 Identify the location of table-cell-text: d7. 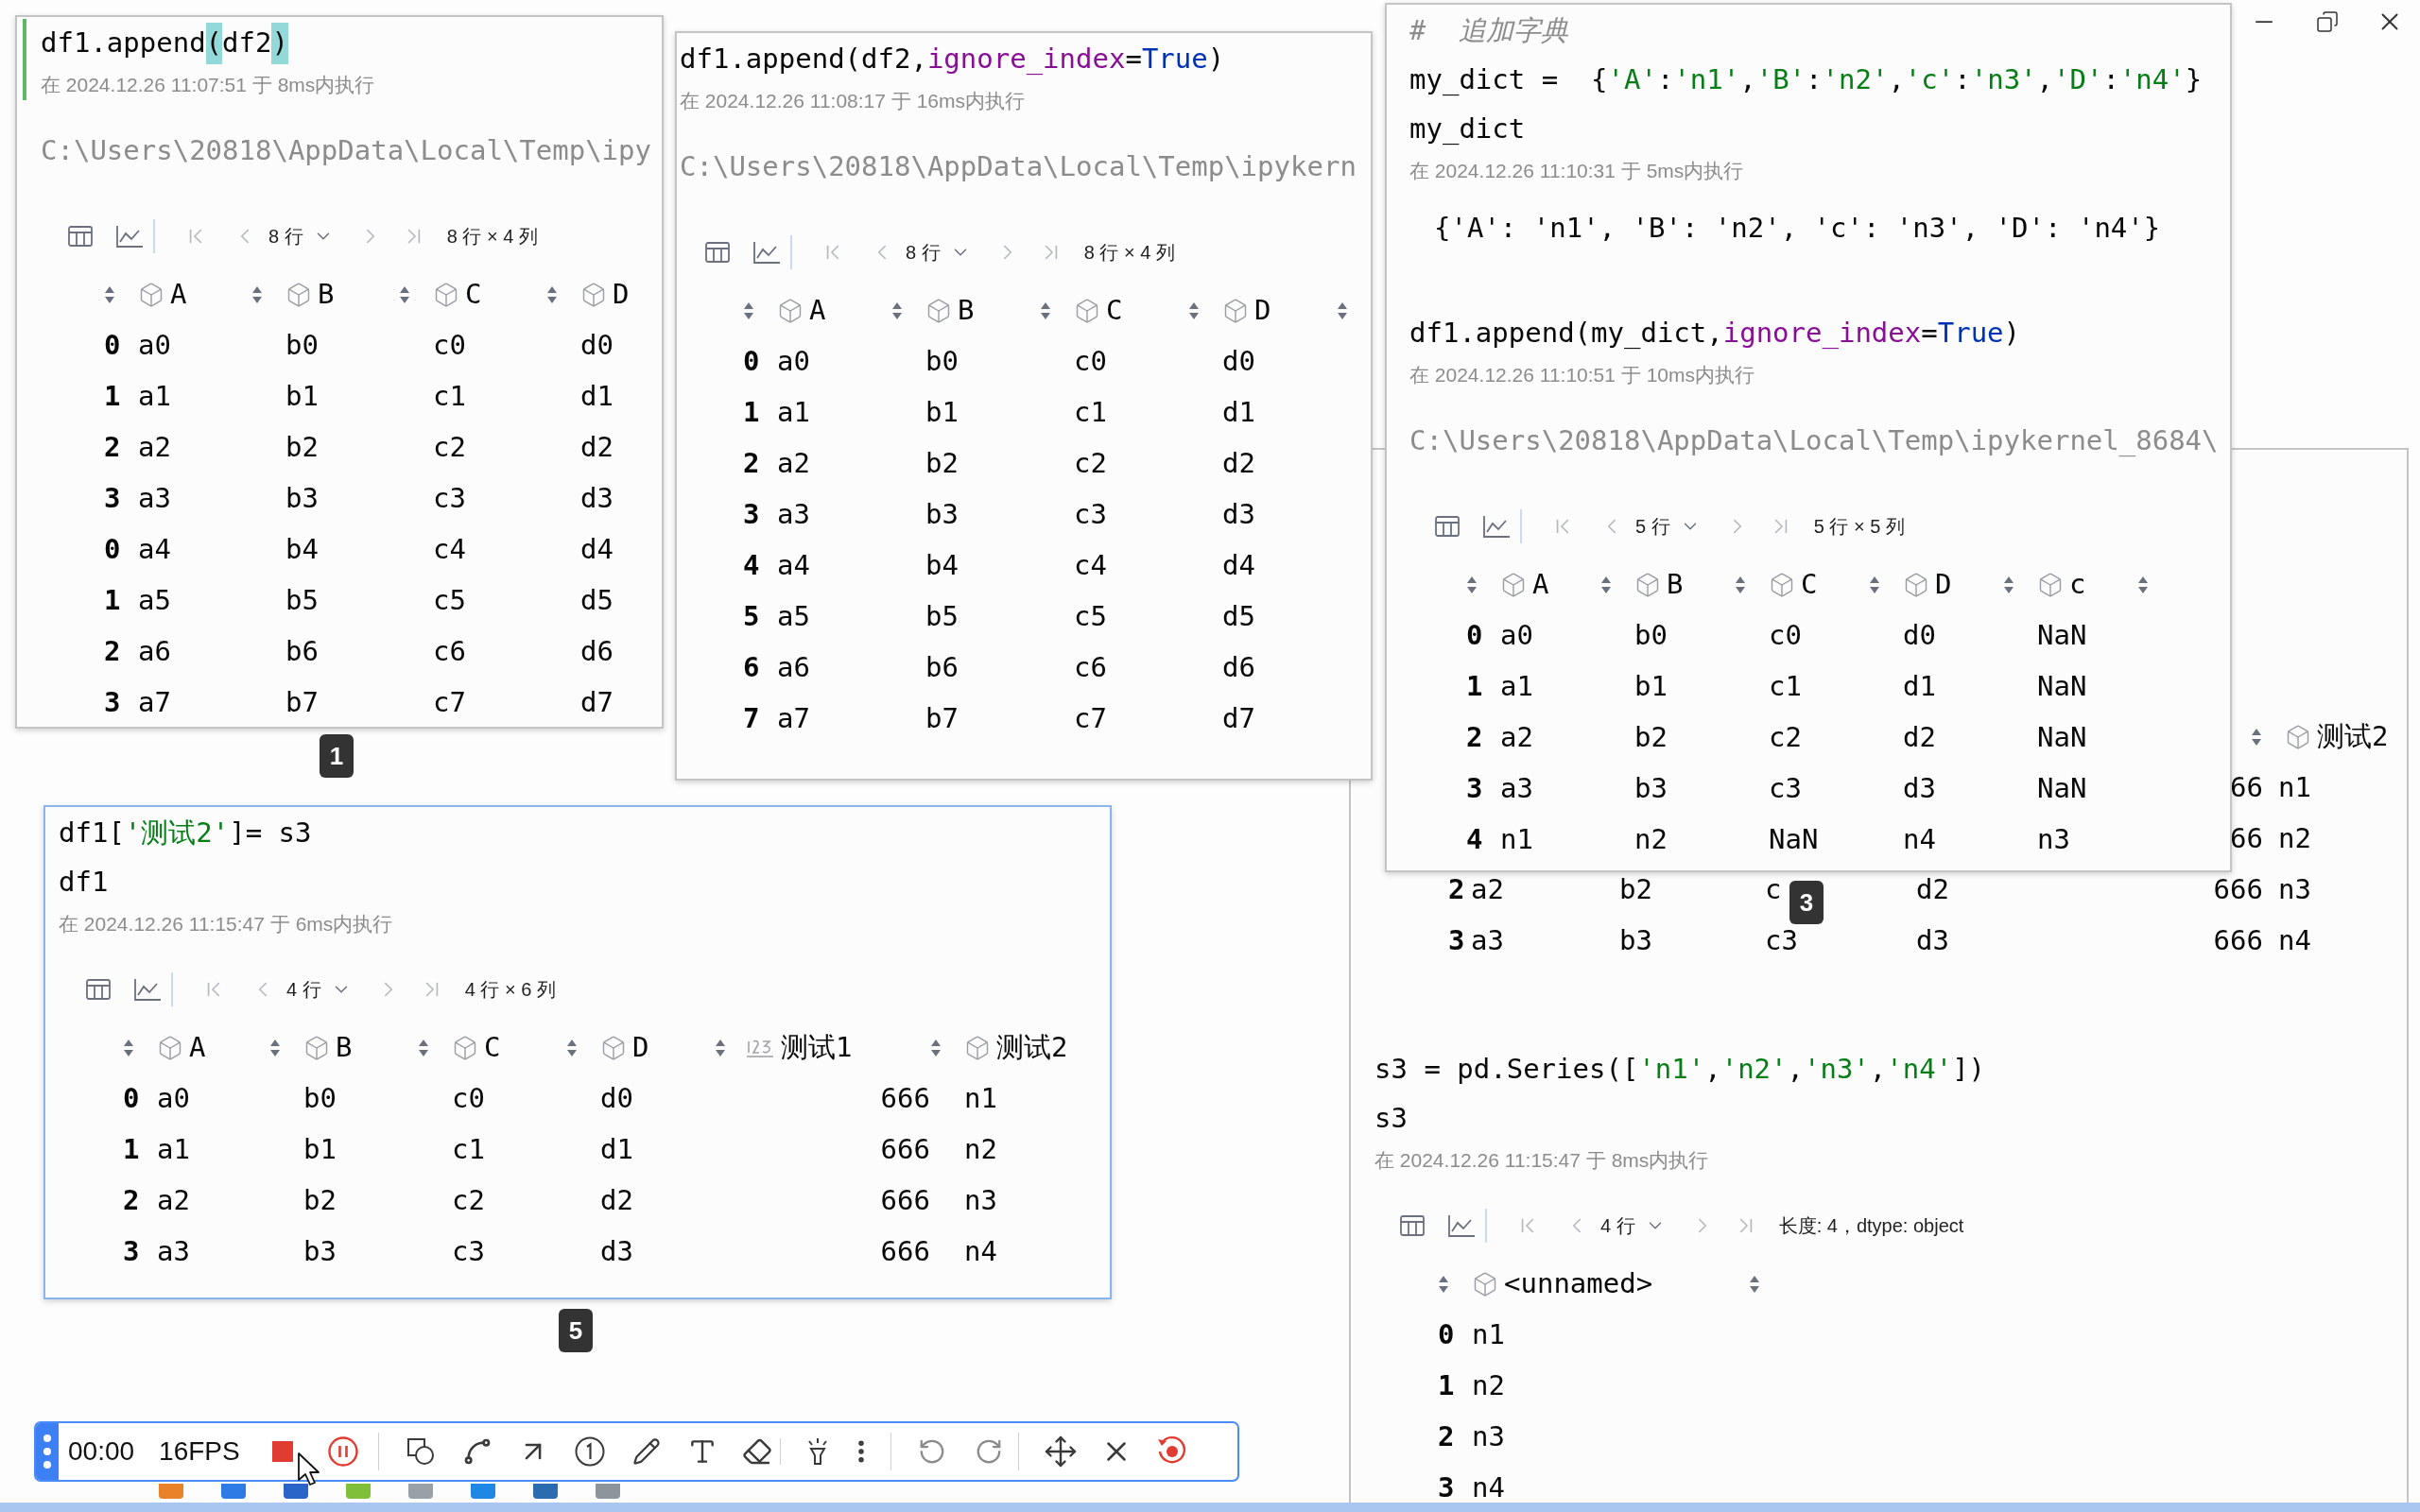
(597, 703).